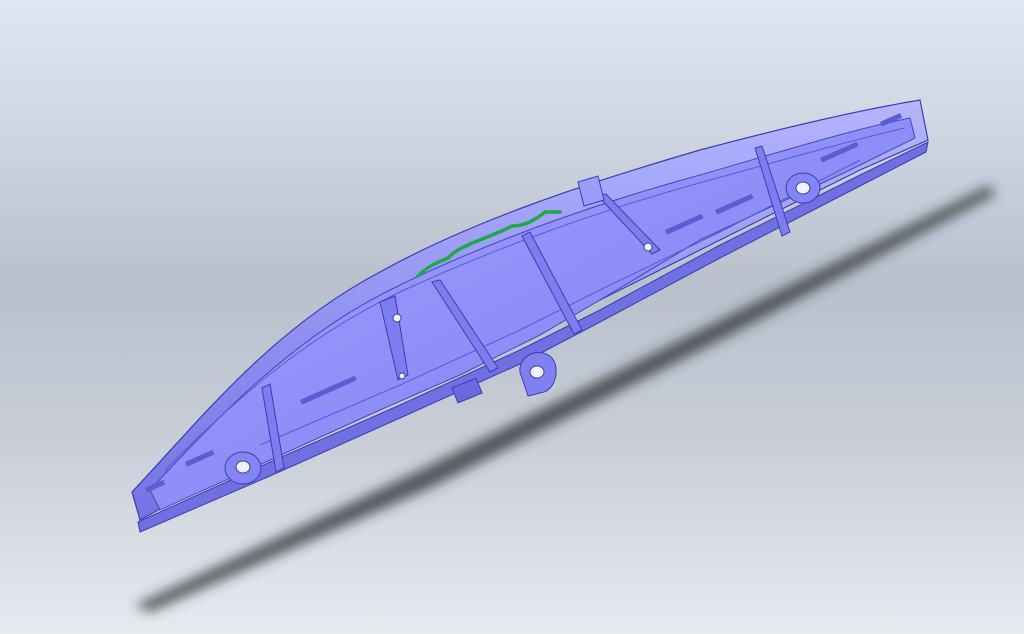 Image resolution: width=1024 pixels, height=634 pixels. Describe the element at coordinates (243, 468) in the screenshot. I see `boss-left` at that location.